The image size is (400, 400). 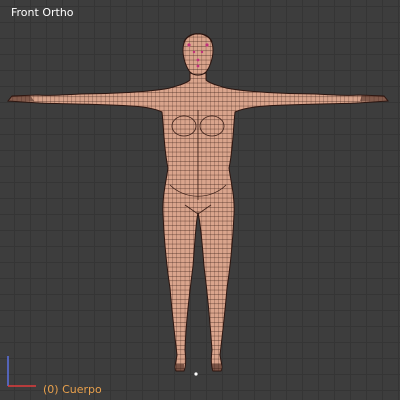 What do you see at coordinates (72, 389) in the screenshot?
I see `active-object-label: (0) Cuerpo` at bounding box center [72, 389].